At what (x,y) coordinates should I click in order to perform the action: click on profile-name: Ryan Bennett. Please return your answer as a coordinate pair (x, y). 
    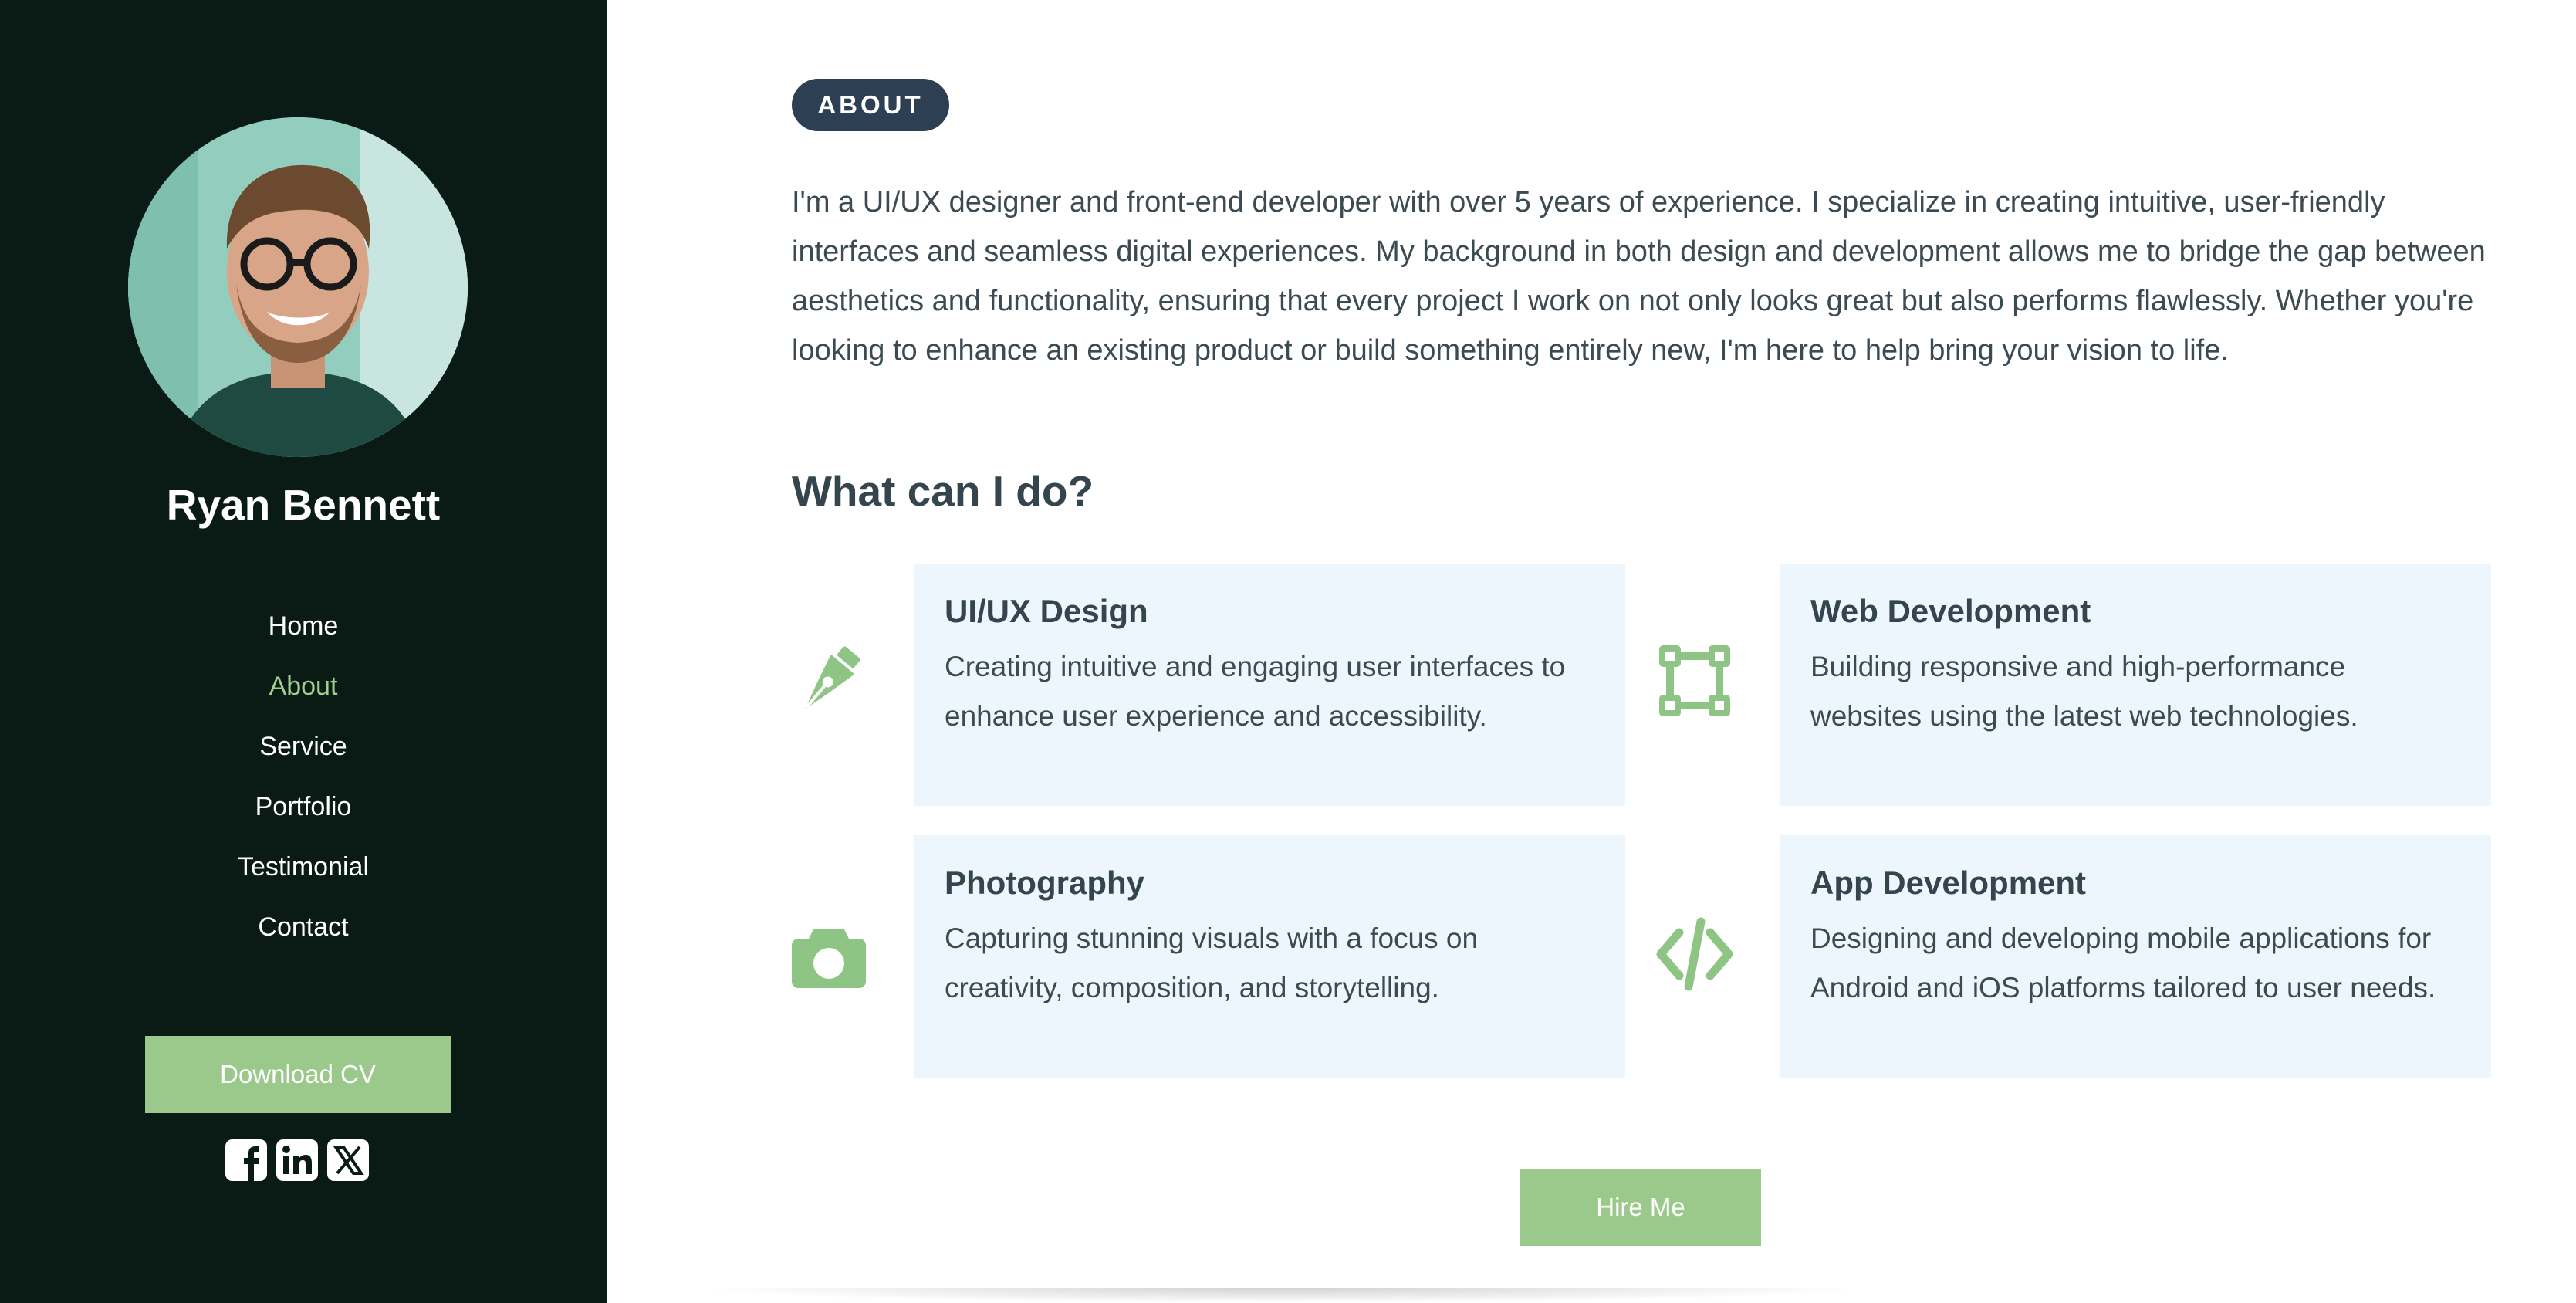
    Looking at the image, I should click on (303, 505).